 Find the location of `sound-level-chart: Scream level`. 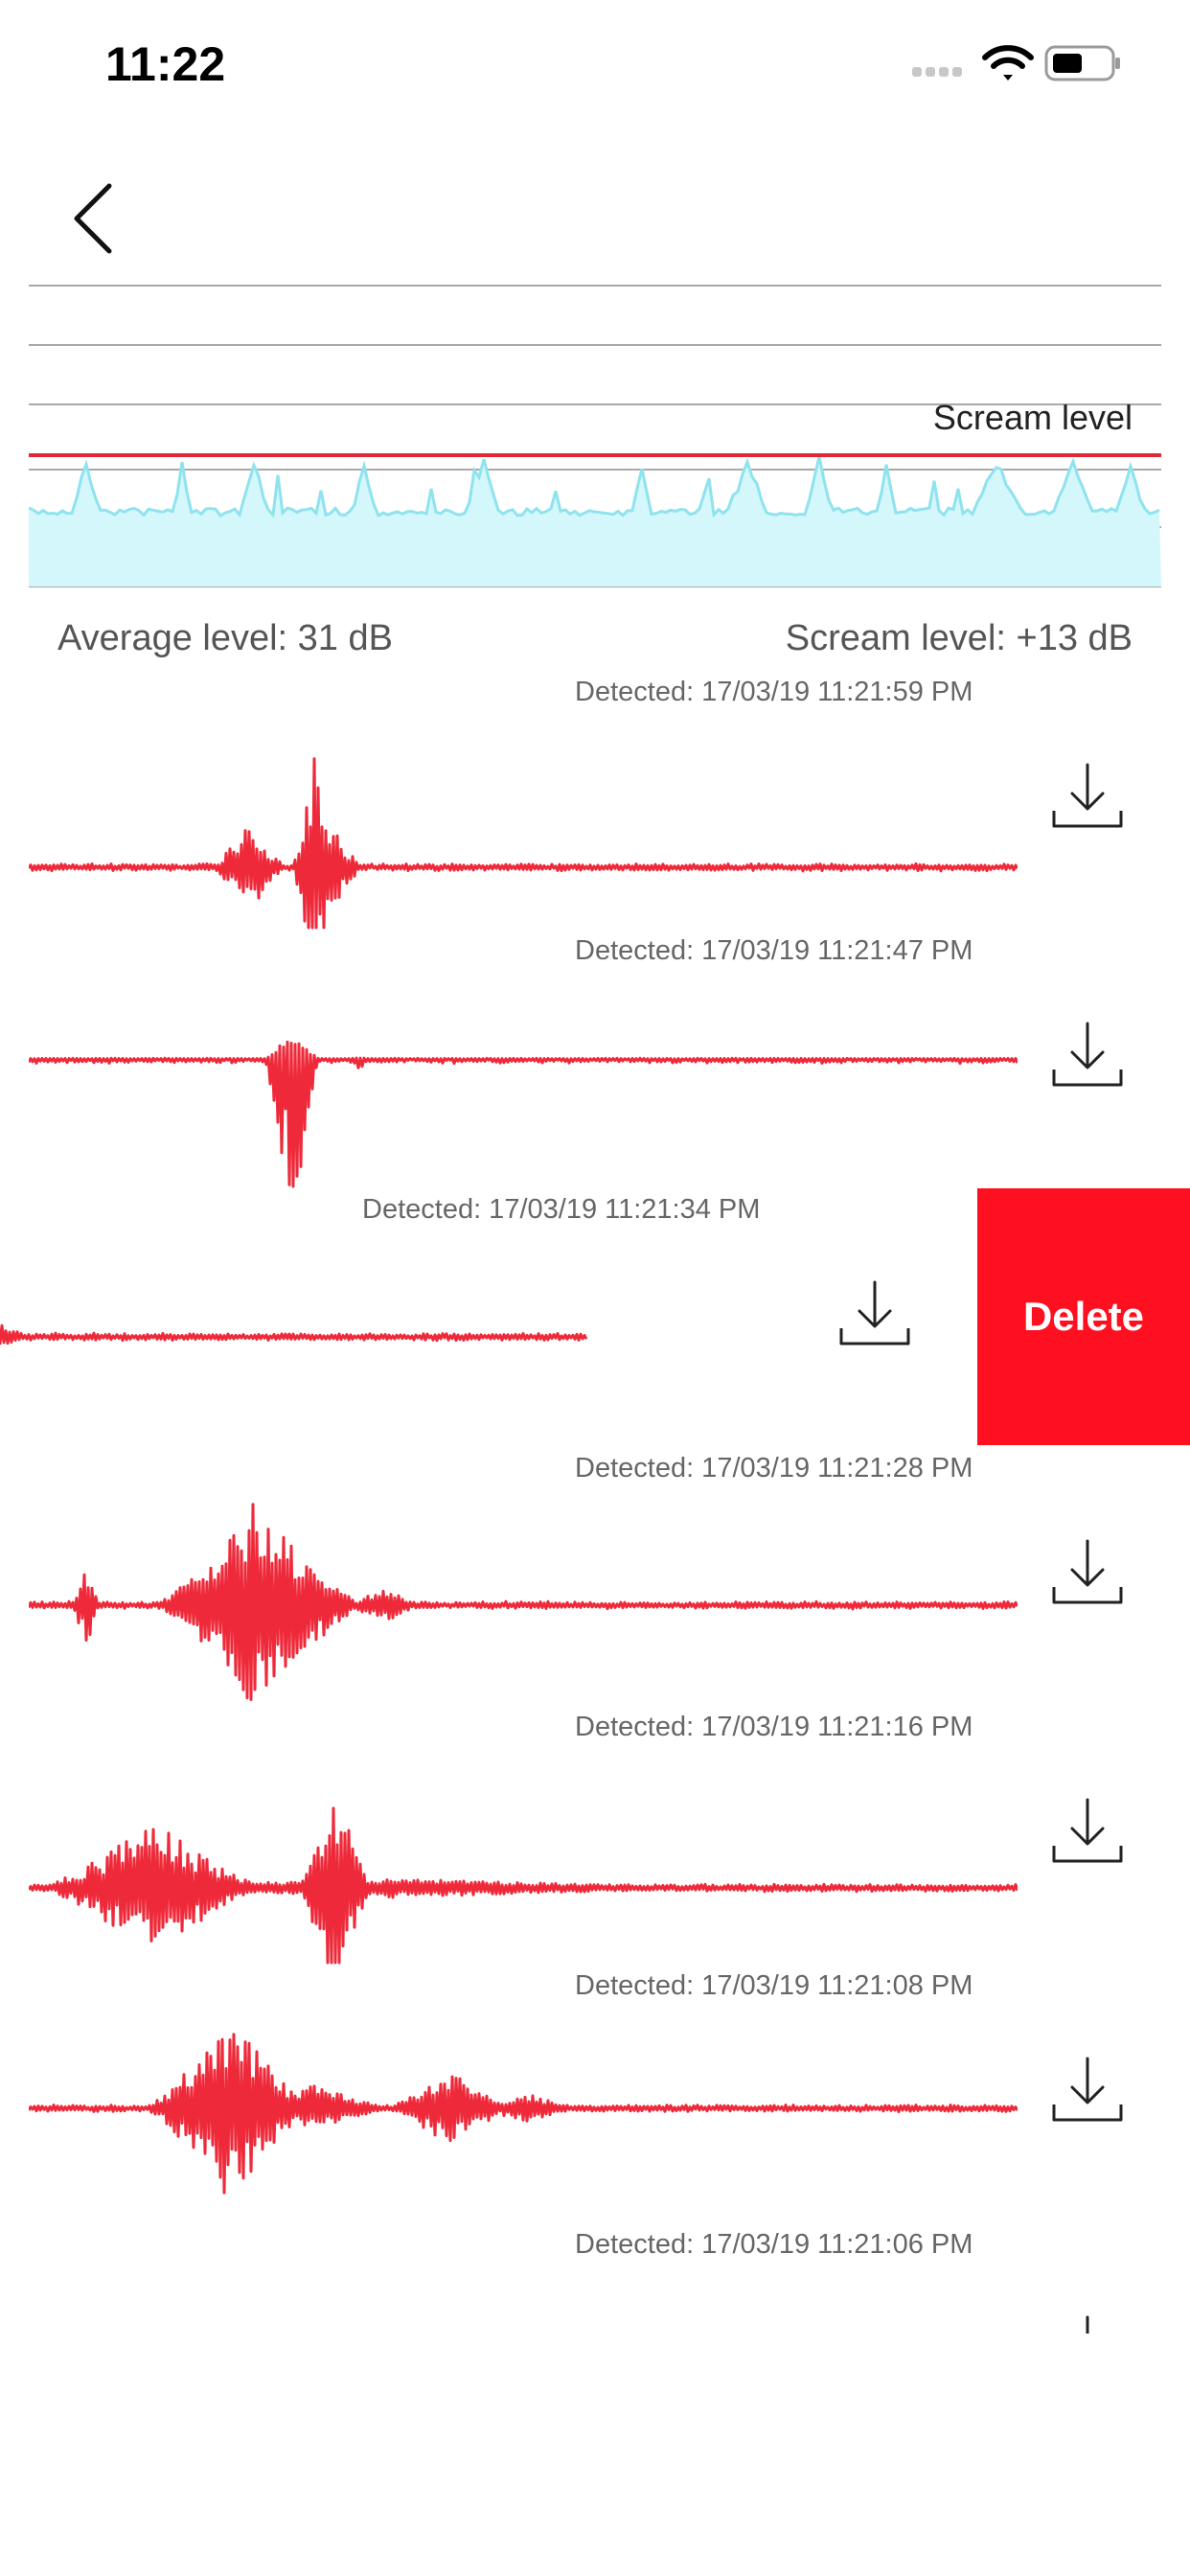

sound-level-chart: Scream level is located at coordinates (595, 436).